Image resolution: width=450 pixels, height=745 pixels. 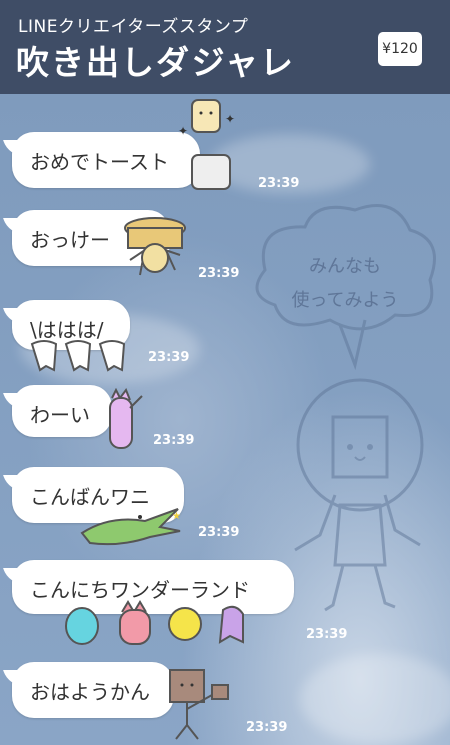 I want to click on cat-cheer-icon, so click(x=126, y=418).